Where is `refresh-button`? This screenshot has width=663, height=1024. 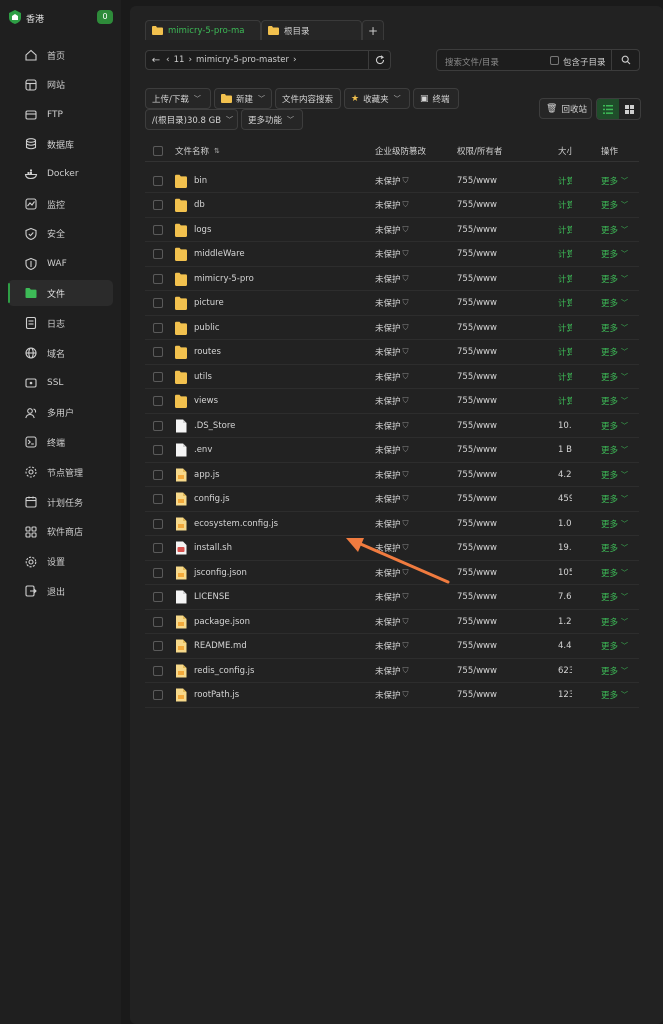
refresh-button is located at coordinates (379, 60).